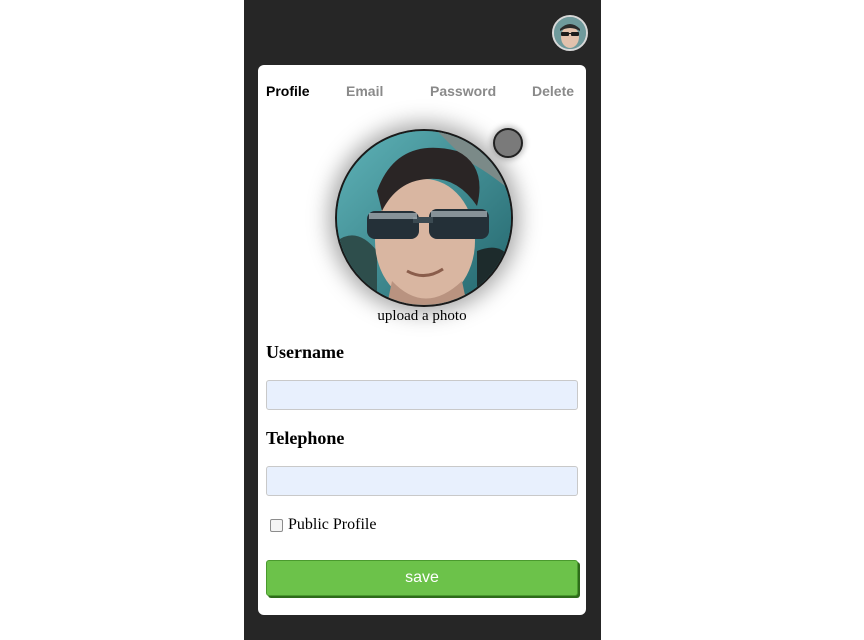  I want to click on tab-bar: Profile Email Password Delete, so click(422, 92).